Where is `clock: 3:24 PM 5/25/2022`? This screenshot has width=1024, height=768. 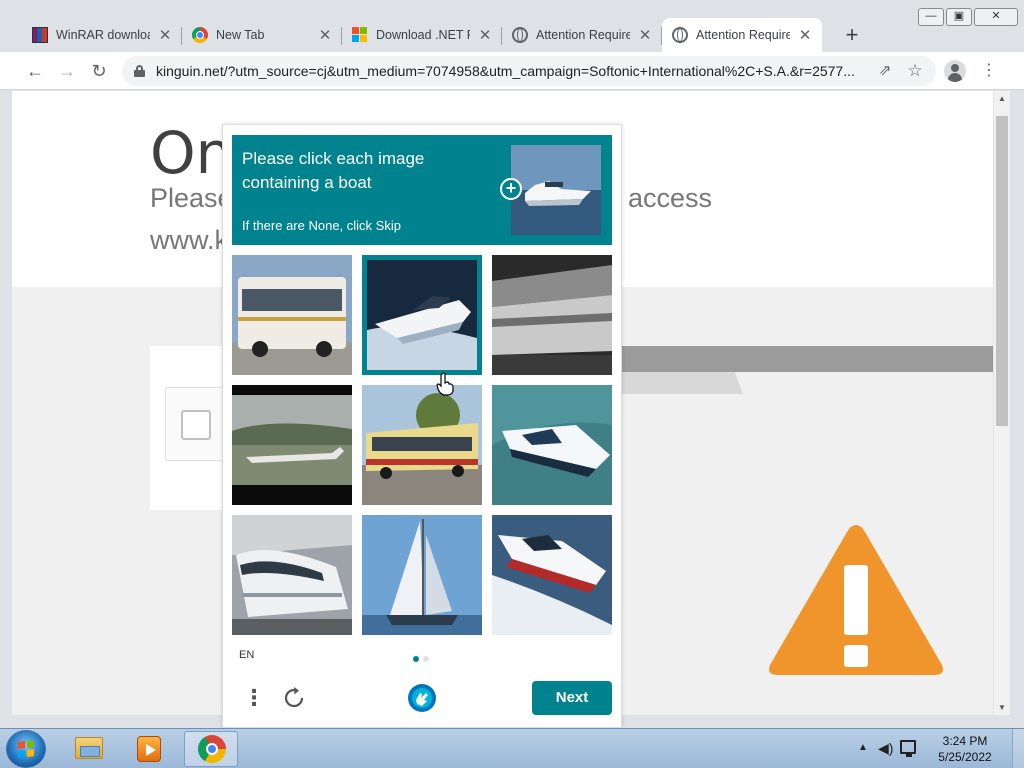 clock: 3:24 PM 5/25/2022 is located at coordinates (965, 749).